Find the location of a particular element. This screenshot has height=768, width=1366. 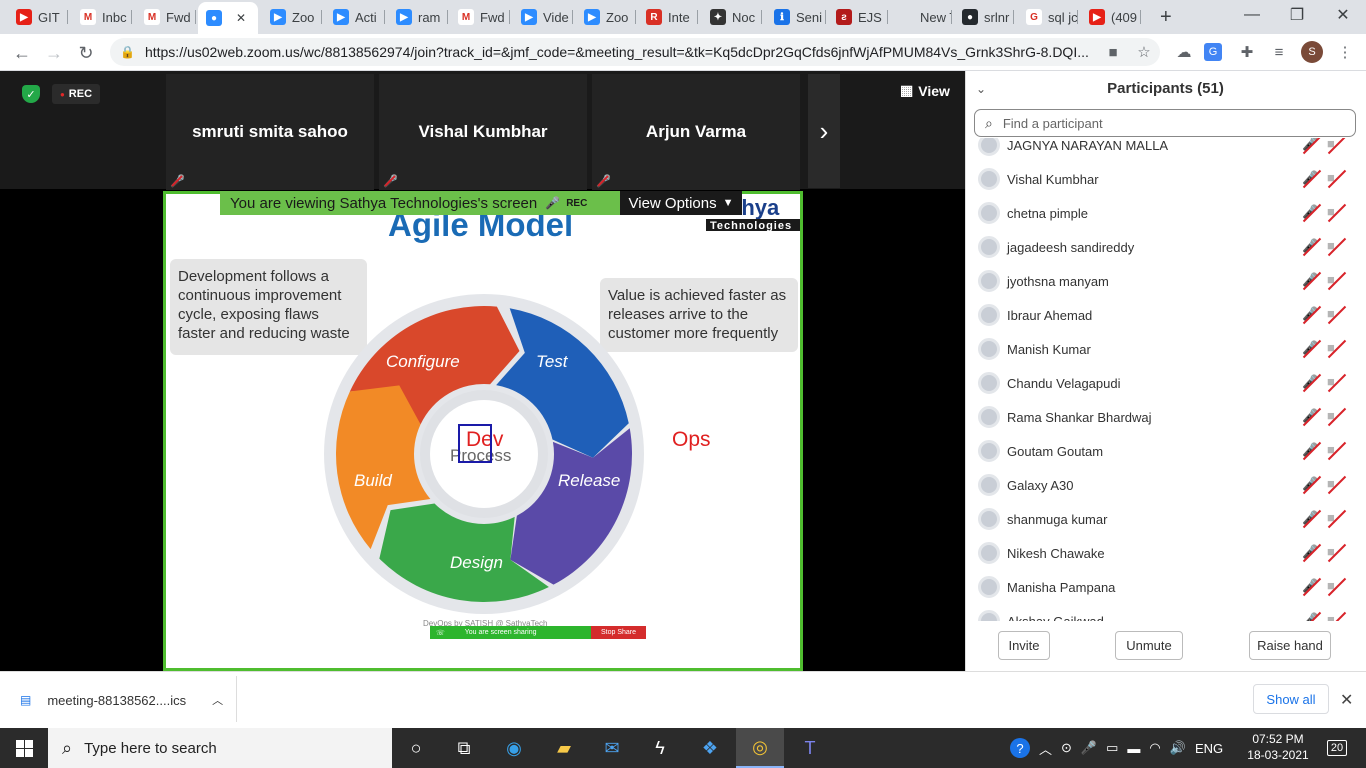

participant-row: Rama Shankar Bhardwaj 🎤■ is located at coordinates (1165, 417).